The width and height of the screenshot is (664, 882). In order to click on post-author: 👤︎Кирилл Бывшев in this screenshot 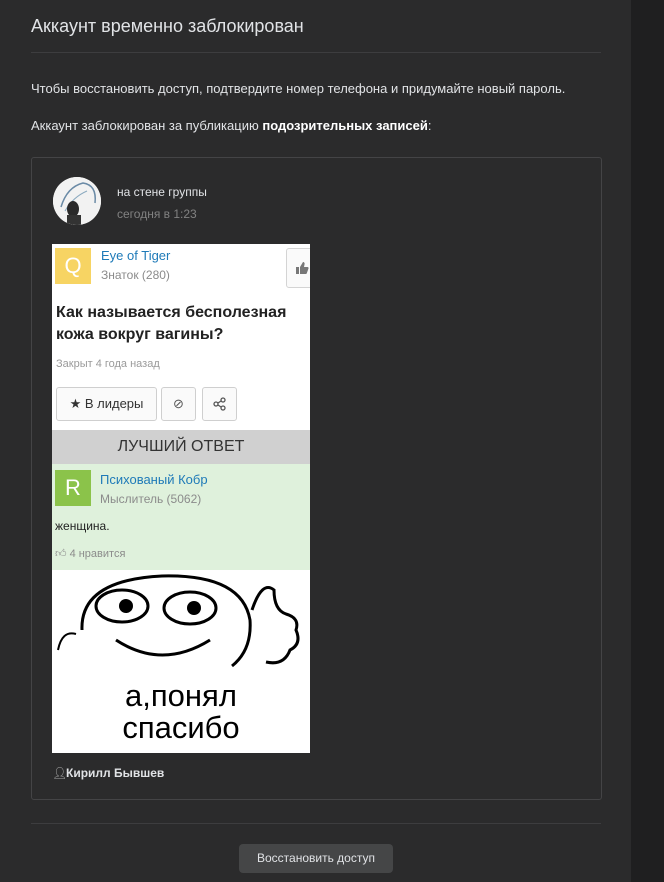, I will do `click(108, 773)`.